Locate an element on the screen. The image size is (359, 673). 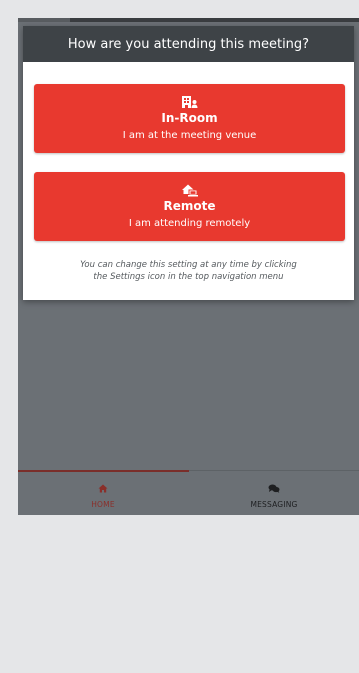
building-user-icon is located at coordinates (190, 102).